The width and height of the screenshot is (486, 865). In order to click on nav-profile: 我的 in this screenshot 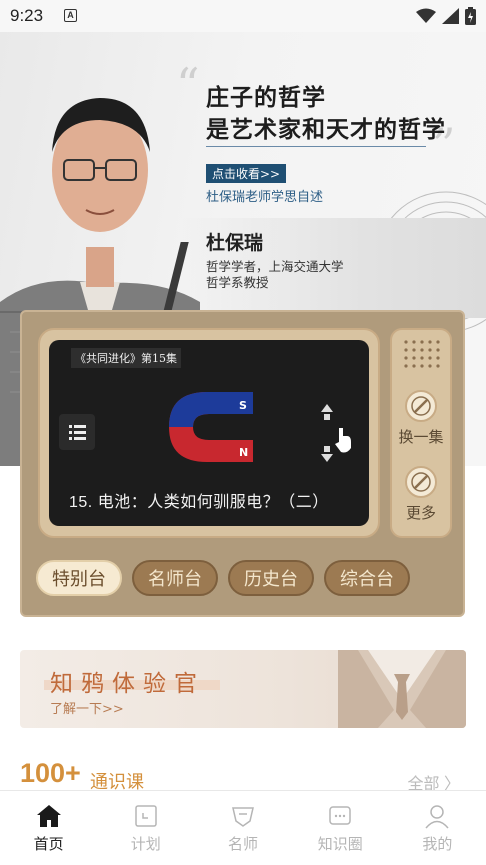, I will do `click(437, 828)`.